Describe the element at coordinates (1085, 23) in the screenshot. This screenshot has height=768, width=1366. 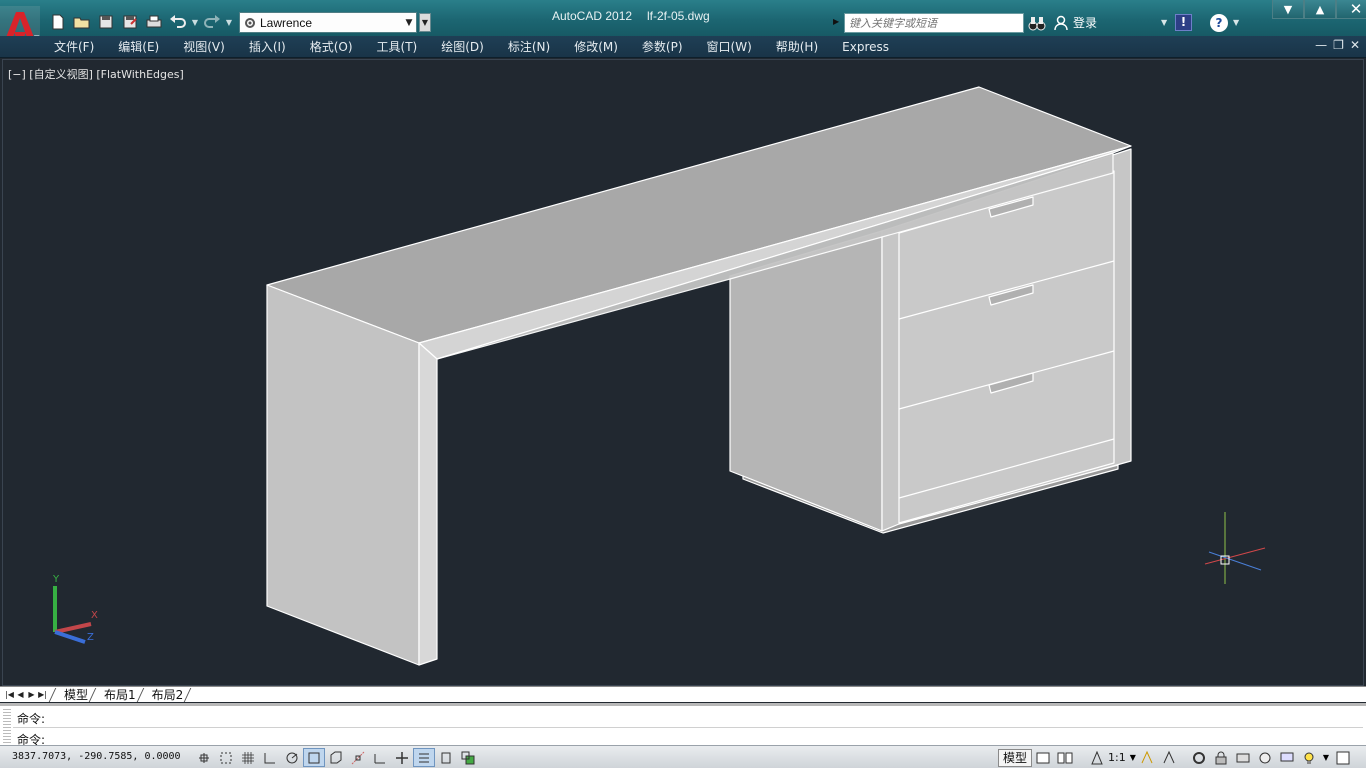
I see `login-label: 登录` at that location.